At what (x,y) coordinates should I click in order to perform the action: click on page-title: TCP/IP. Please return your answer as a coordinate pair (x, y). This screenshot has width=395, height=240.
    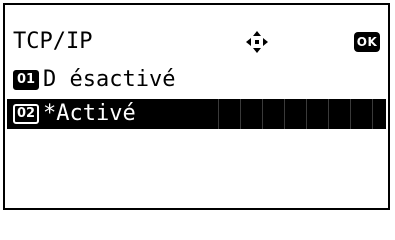
    Looking at the image, I should click on (53, 41).